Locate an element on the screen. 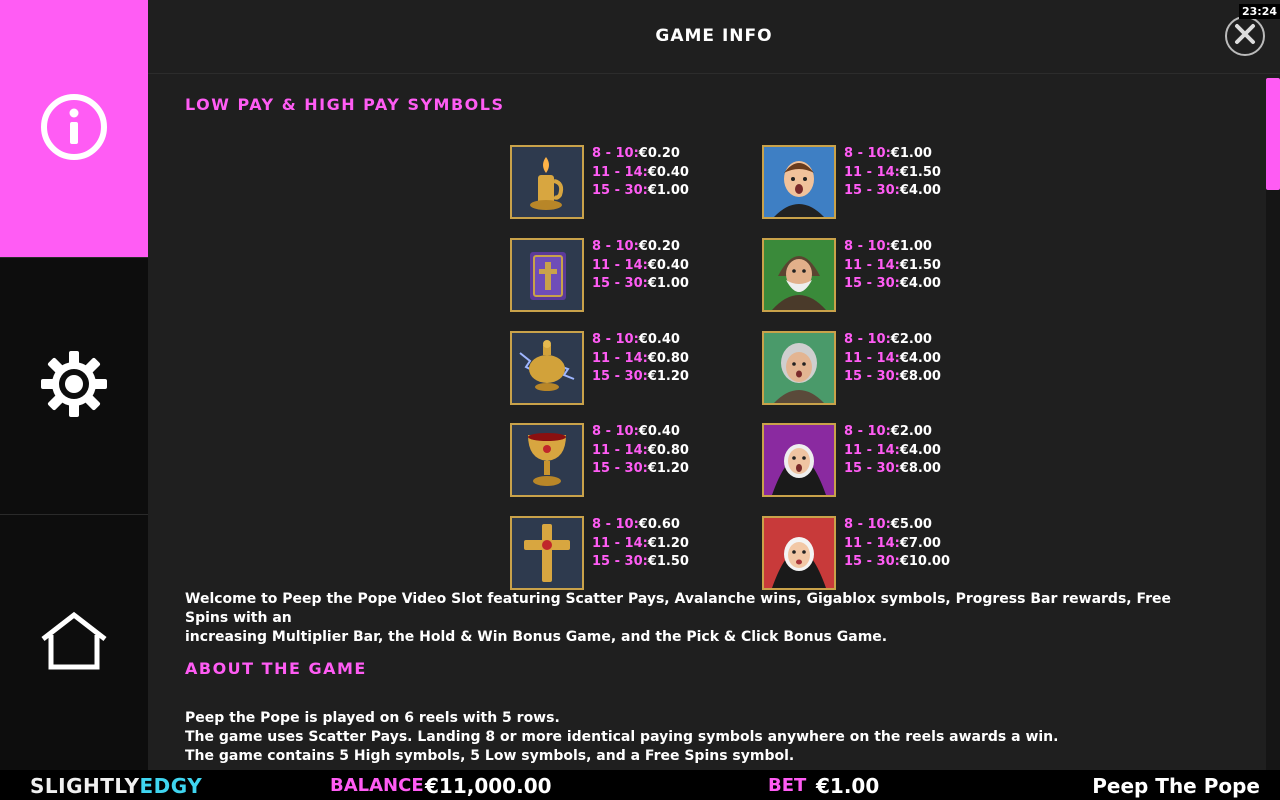 The image size is (1280, 800). shocked-nun-icon is located at coordinates (799, 460).